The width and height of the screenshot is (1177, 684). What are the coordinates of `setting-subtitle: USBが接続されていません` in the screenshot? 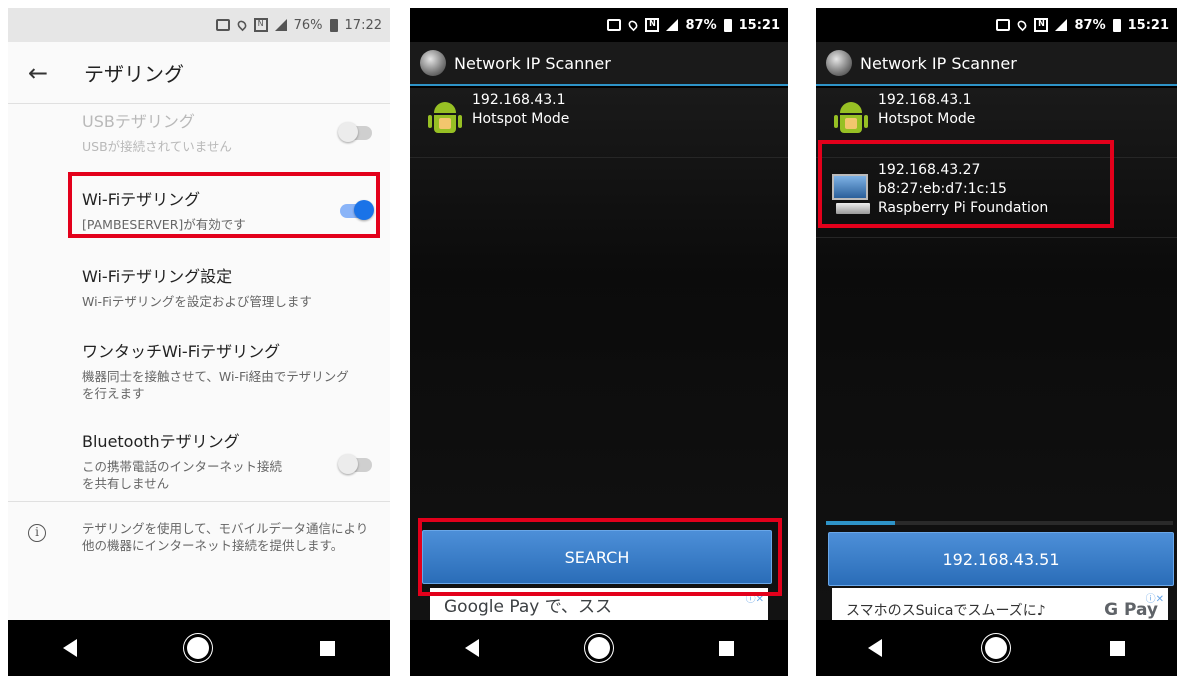 It's located at (157, 146).